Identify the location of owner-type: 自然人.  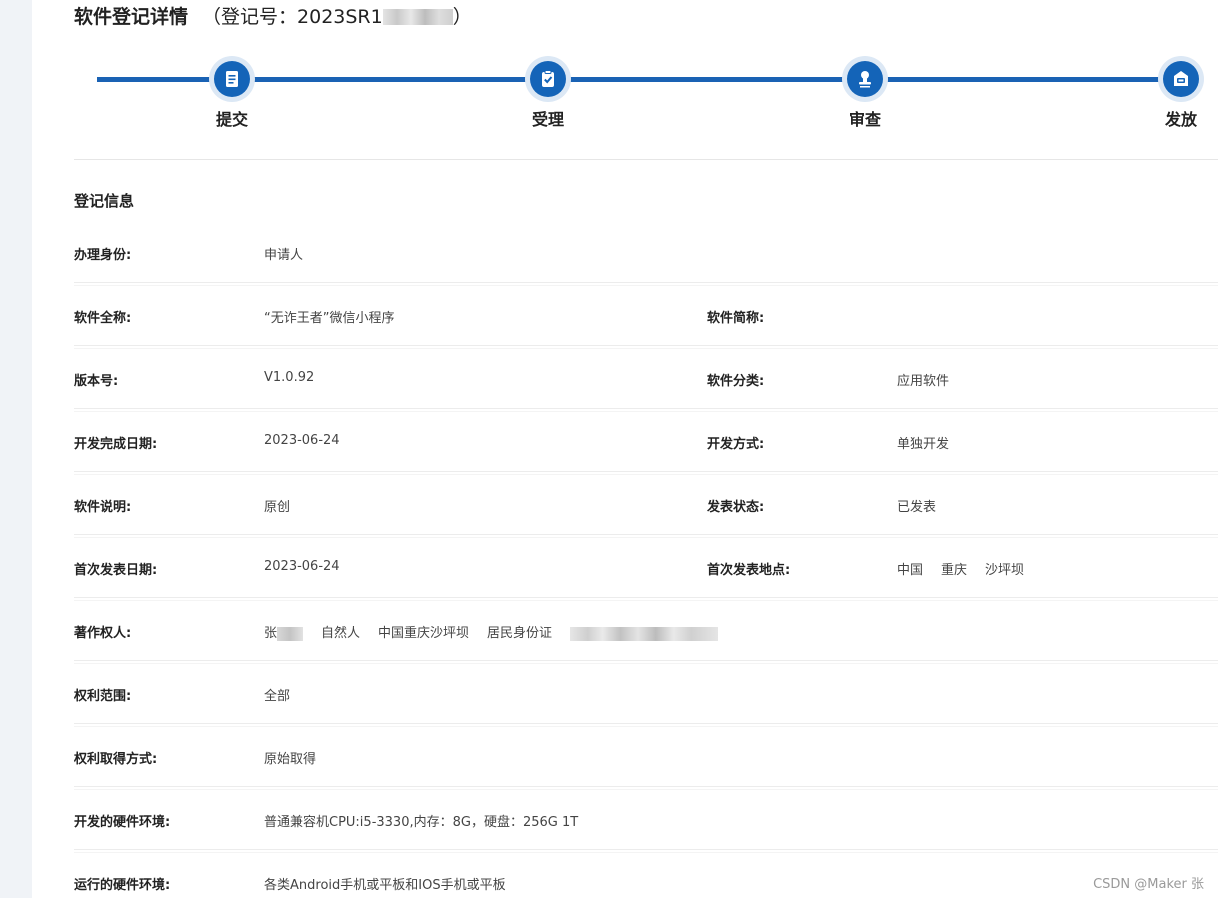
(340, 633).